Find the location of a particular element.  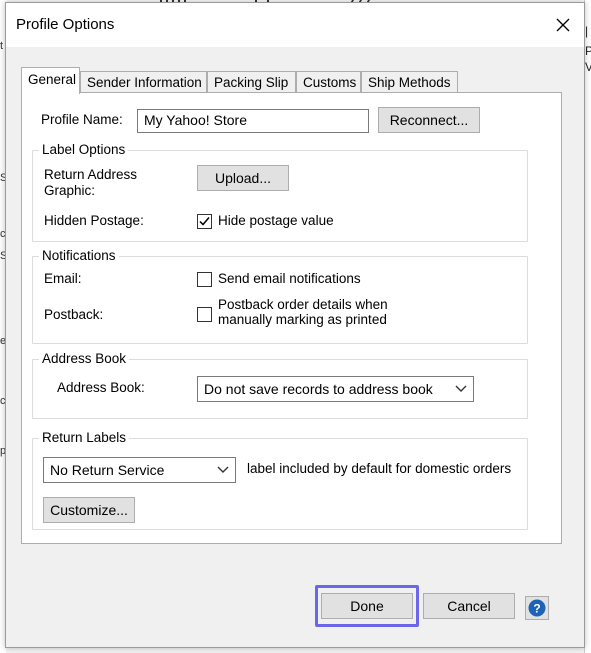

tab-ship-methods: Ship Methods is located at coordinates (409, 82).